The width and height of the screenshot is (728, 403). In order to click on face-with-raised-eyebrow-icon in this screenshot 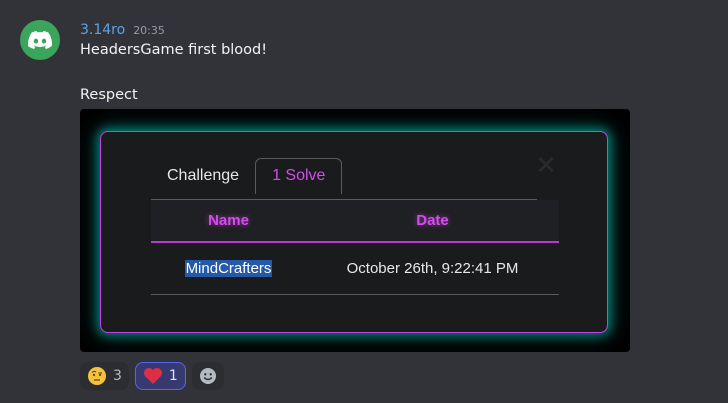, I will do `click(97, 376)`.